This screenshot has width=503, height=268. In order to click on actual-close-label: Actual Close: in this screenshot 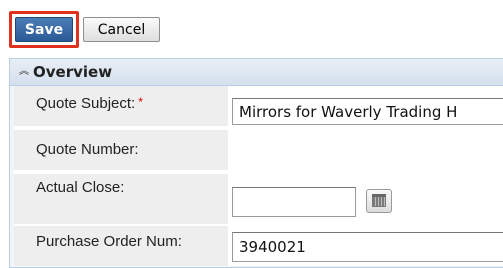, I will do `click(80, 187)`.